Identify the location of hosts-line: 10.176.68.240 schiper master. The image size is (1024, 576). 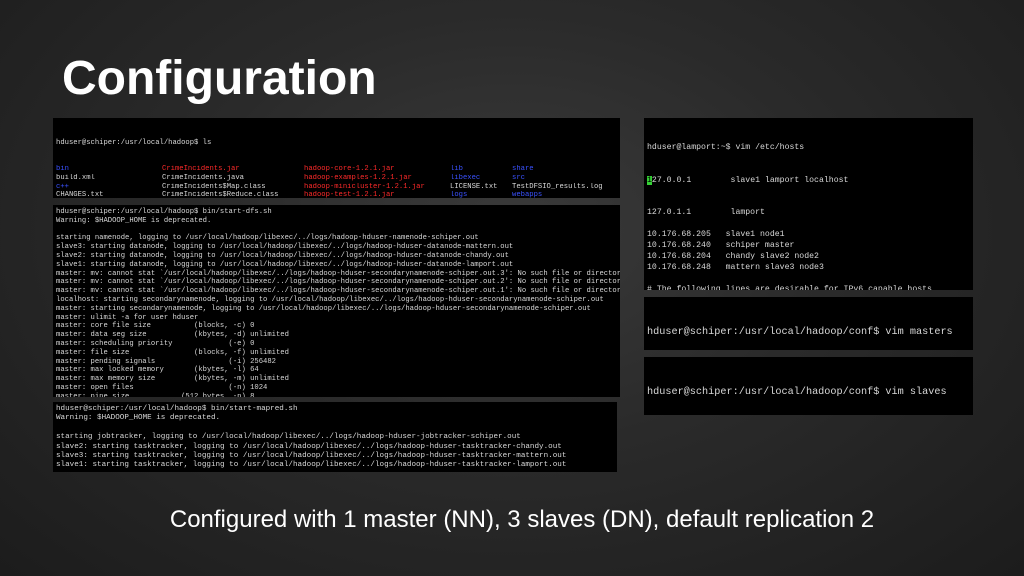
(721, 245).